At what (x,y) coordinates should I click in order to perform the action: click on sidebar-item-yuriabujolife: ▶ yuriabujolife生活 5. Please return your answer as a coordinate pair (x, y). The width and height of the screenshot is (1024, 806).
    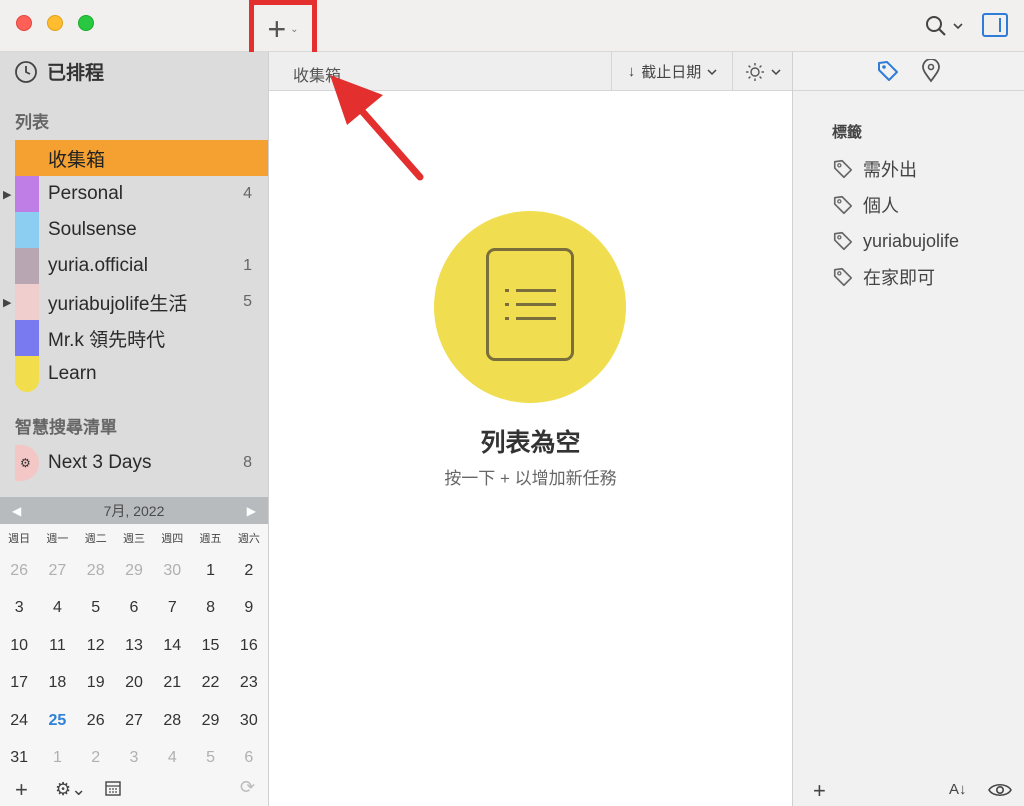
    Looking at the image, I should click on (134, 302).